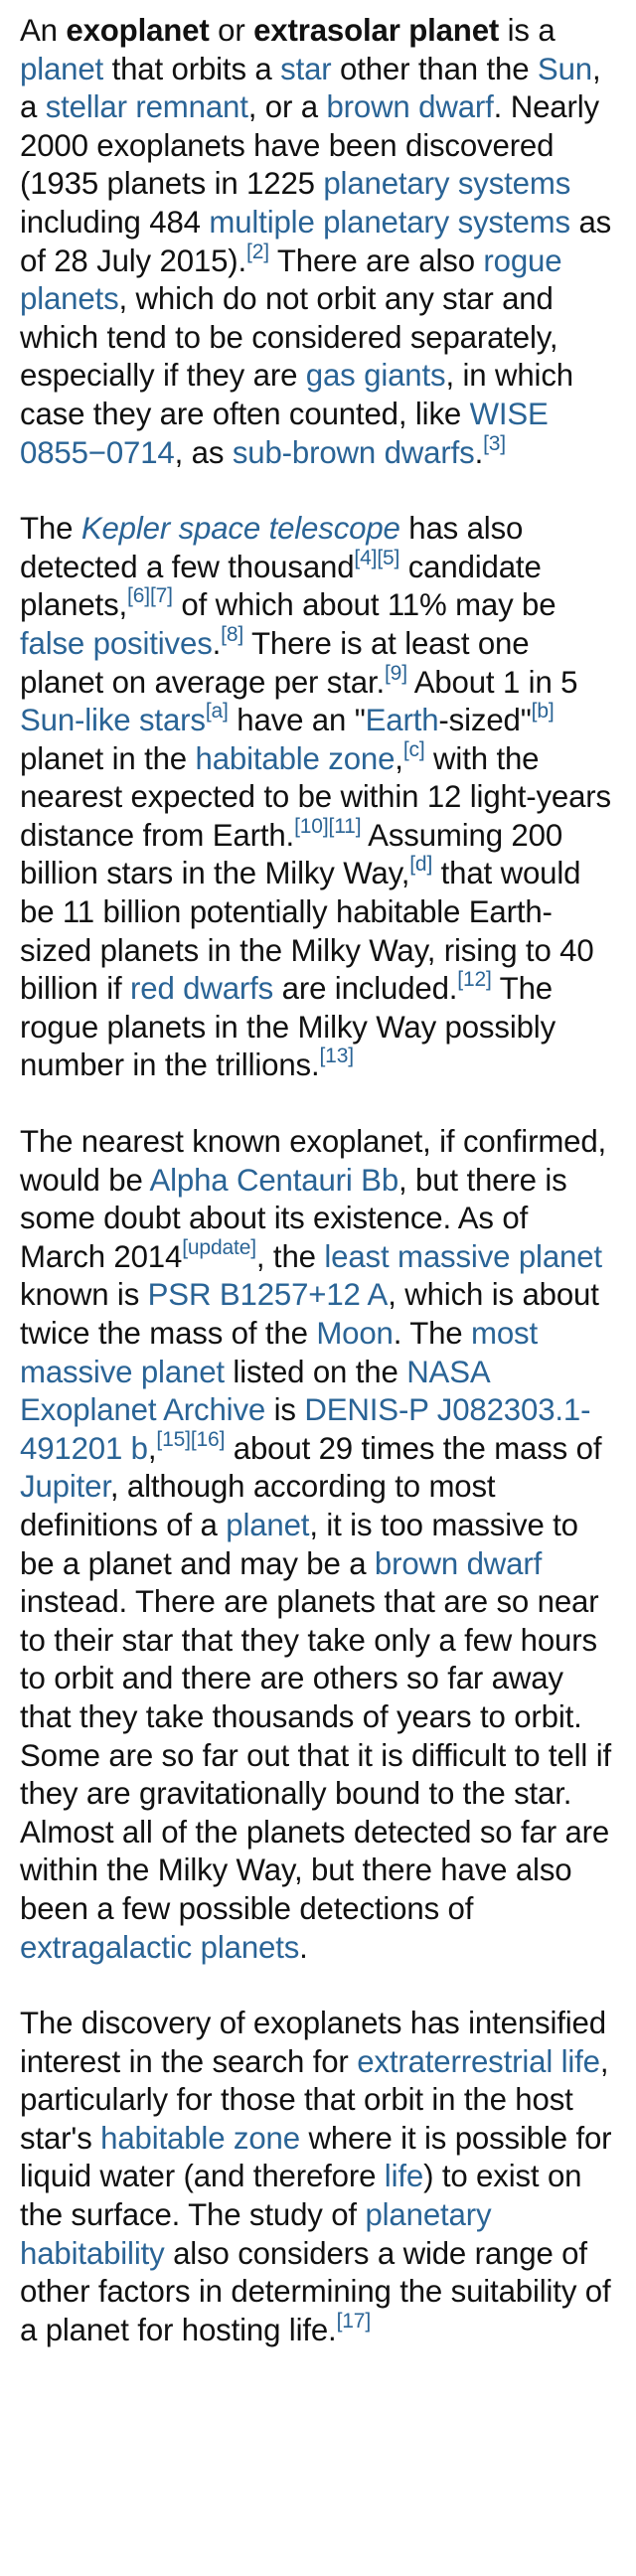  I want to click on reference-marker: [5], so click(388, 558).